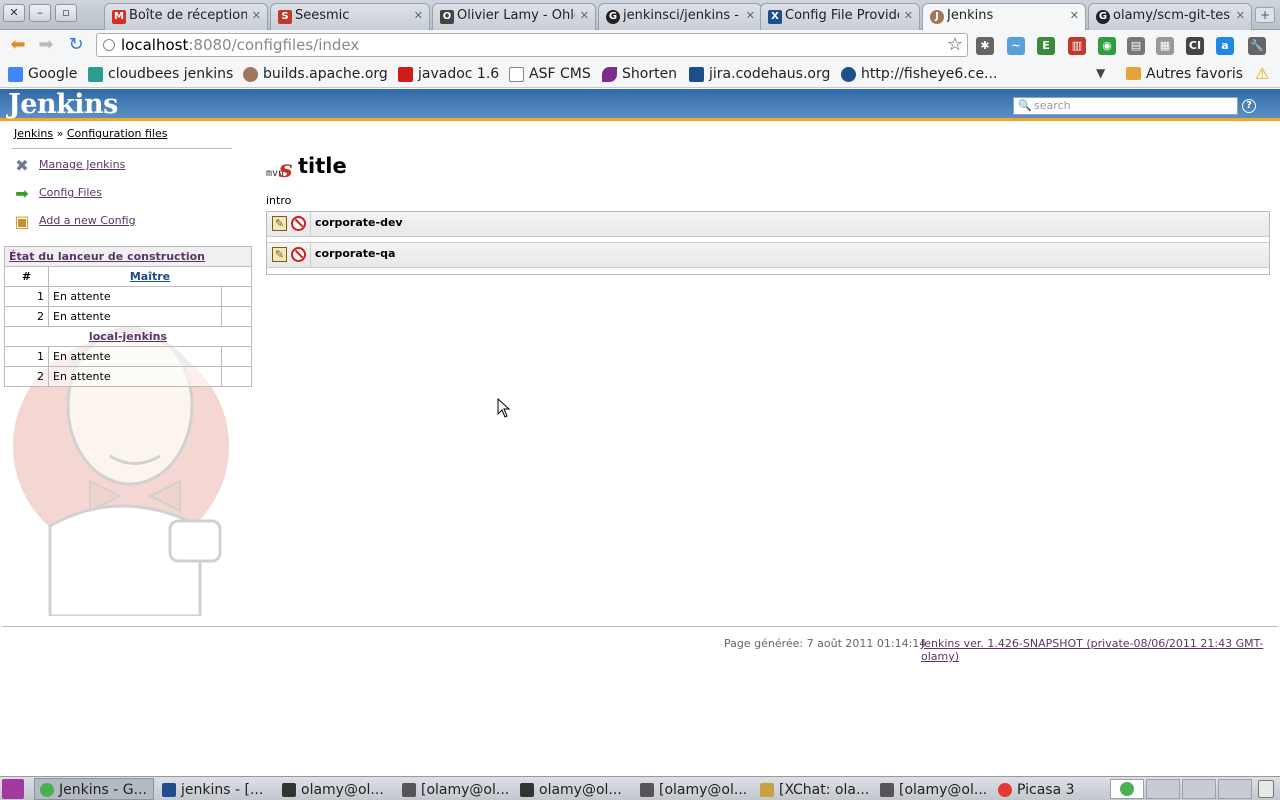 Image resolution: width=1280 pixels, height=800 pixels. Describe the element at coordinates (70, 192) in the screenshot. I see `task-label: Config Files` at that location.